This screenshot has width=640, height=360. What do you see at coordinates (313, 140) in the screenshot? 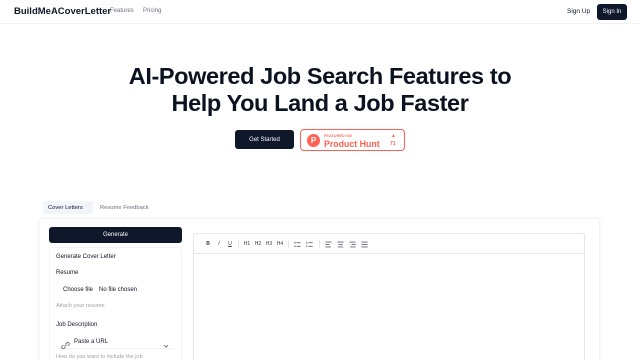
I see `product-hunt-logo-icon: P` at bounding box center [313, 140].